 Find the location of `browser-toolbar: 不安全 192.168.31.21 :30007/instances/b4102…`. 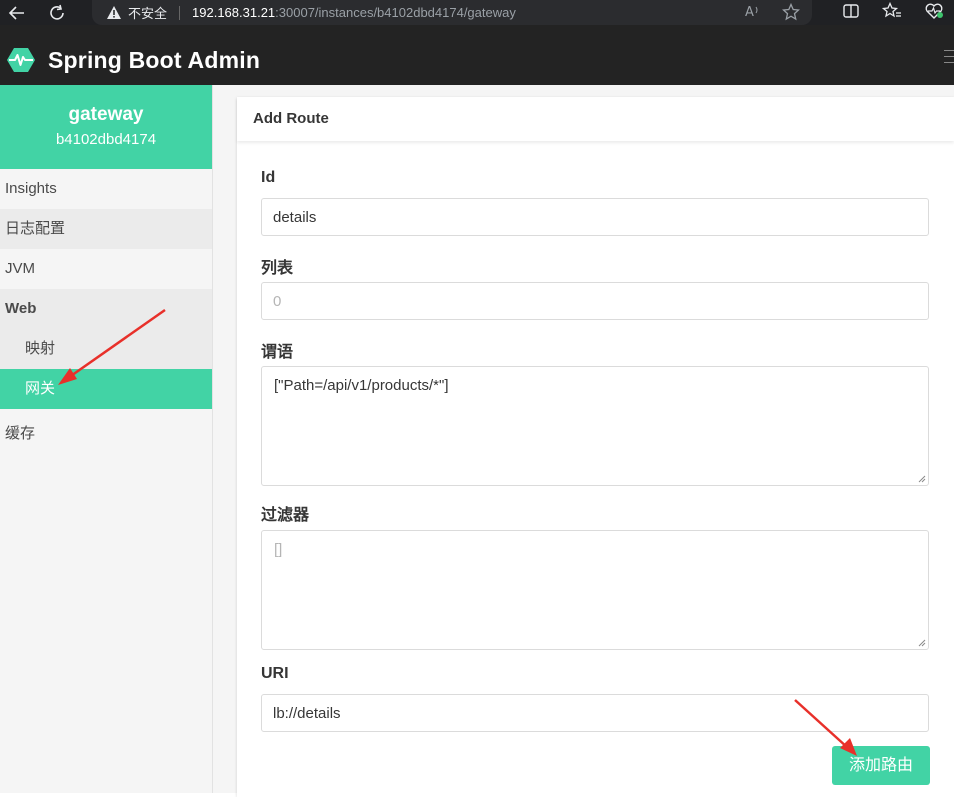

browser-toolbar: 不安全 192.168.31.21 :30007/instances/b4102… is located at coordinates (477, 12).